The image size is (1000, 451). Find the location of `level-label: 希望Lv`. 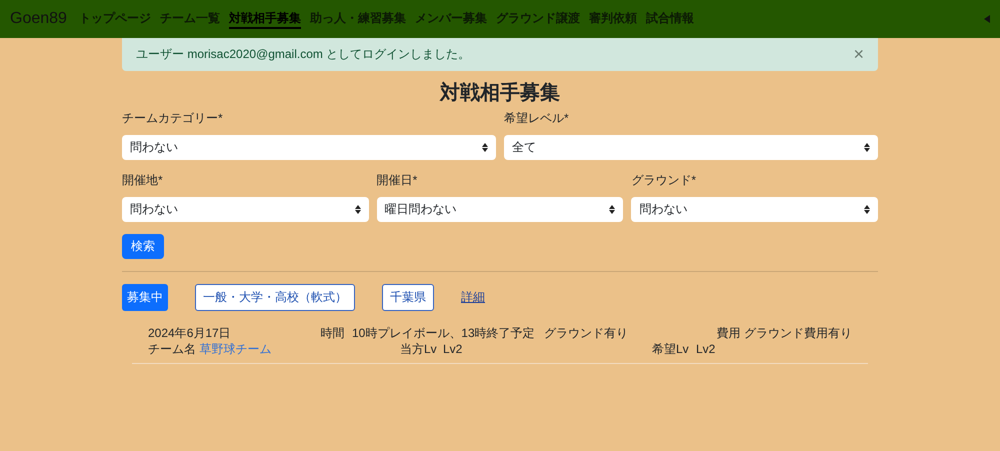

level-label: 希望Lv is located at coordinates (671, 349).